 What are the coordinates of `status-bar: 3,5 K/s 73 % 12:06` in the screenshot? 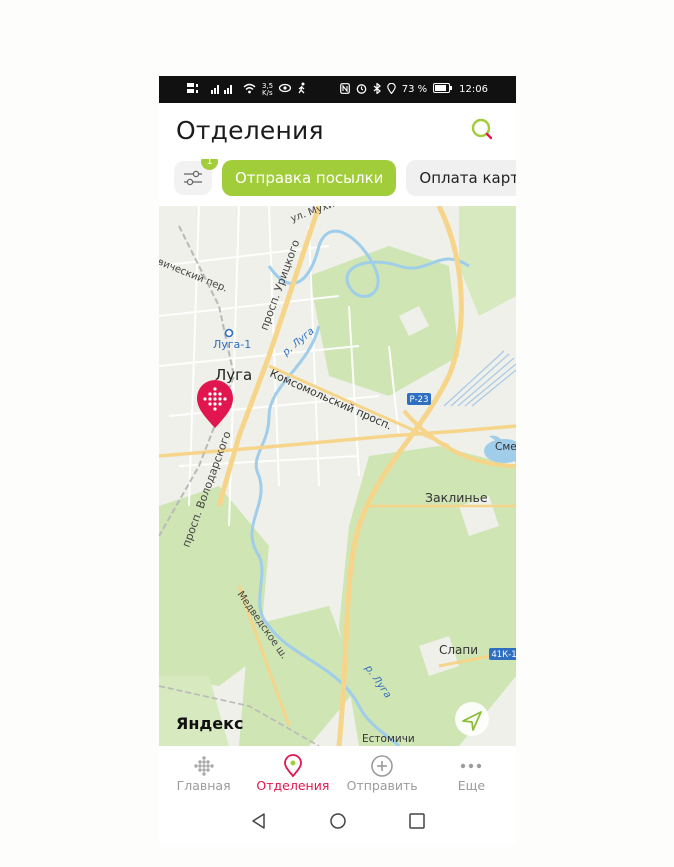 It's located at (337, 89).